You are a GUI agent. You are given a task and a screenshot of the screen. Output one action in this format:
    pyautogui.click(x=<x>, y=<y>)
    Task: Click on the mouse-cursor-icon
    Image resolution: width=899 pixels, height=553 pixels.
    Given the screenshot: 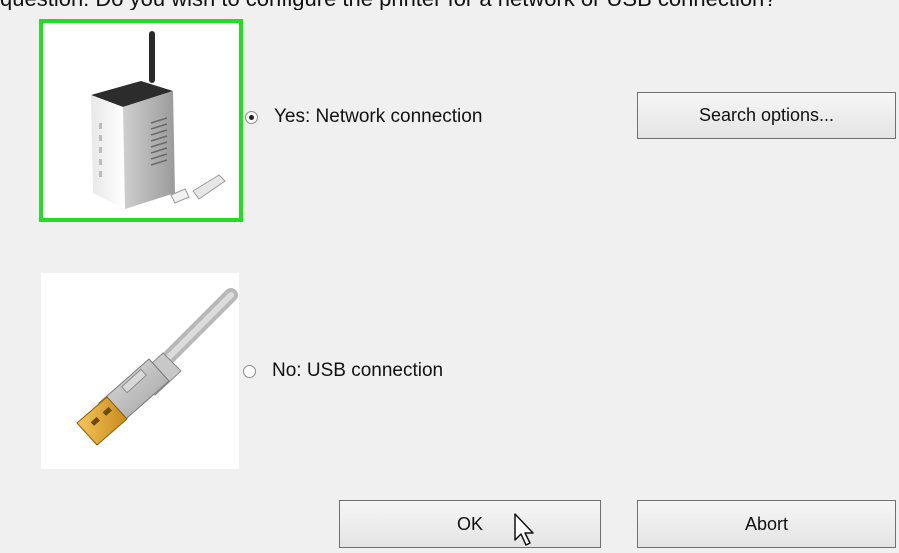 What is the action you would take?
    pyautogui.click(x=524, y=529)
    